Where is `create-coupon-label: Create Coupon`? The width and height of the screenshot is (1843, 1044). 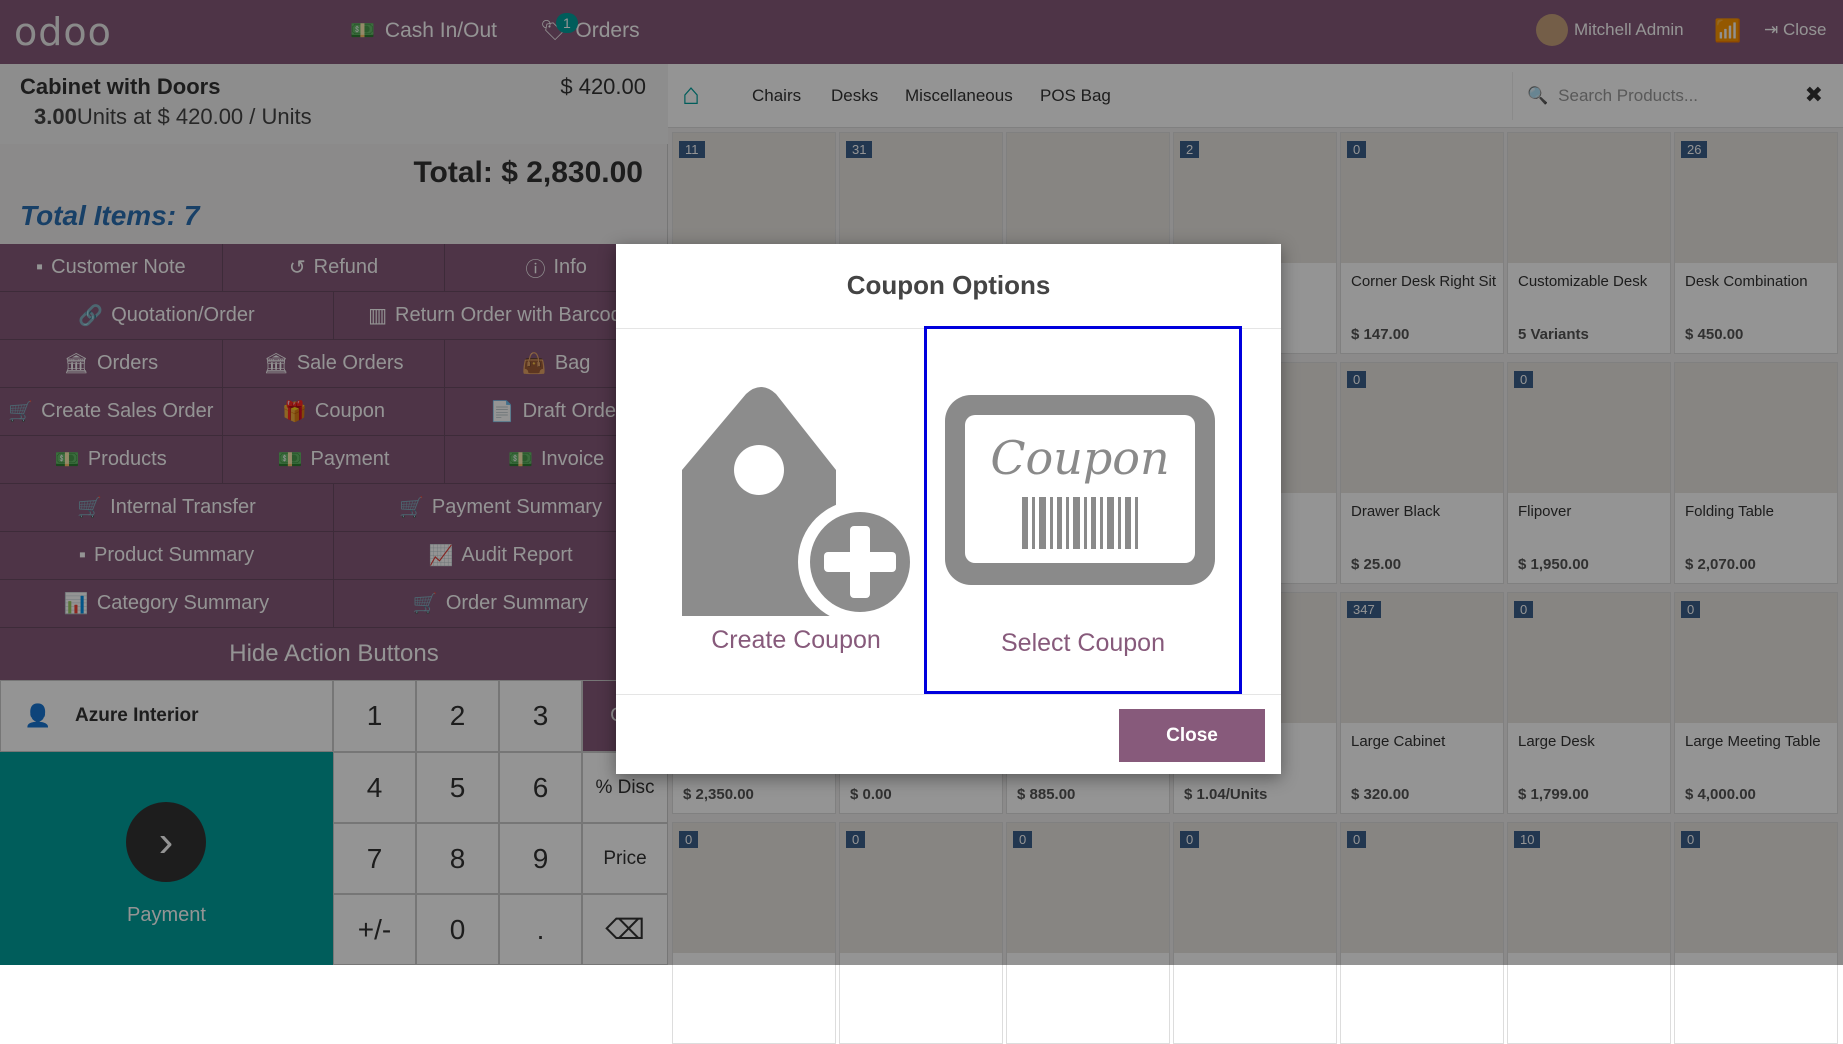 create-coupon-label: Create Coupon is located at coordinates (796, 640).